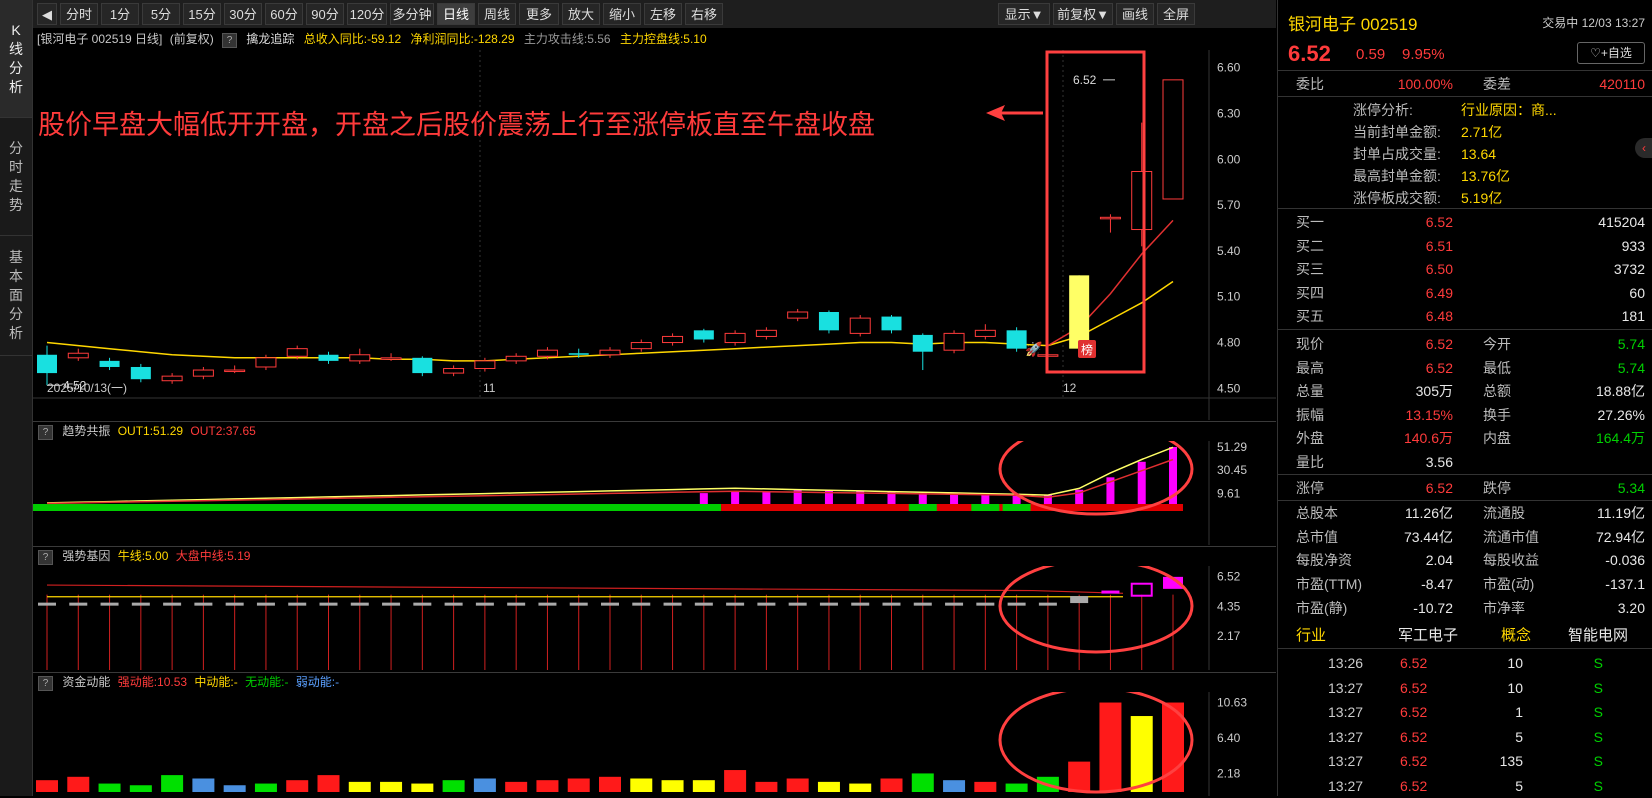  What do you see at coordinates (1465, 84) in the screenshot?
I see `weibi-row: 委比 100.00% 委差 420110` at bounding box center [1465, 84].